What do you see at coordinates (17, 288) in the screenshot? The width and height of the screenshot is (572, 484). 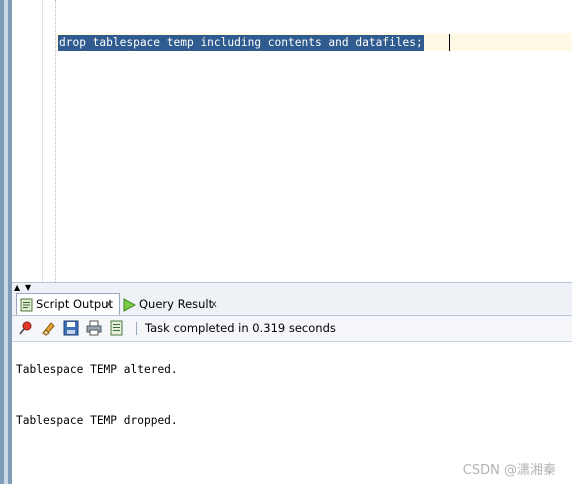 I see `collapse-up-icon: ▲` at bounding box center [17, 288].